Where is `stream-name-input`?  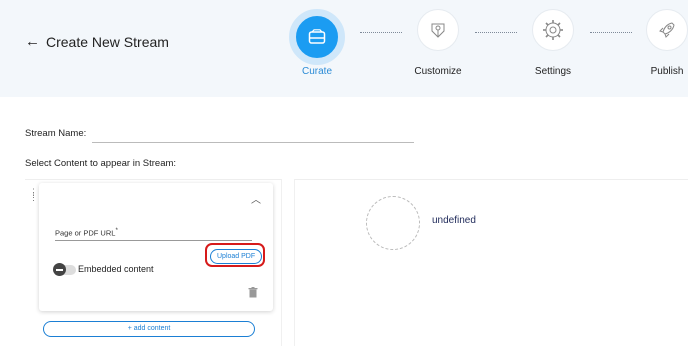 stream-name-input is located at coordinates (253, 142).